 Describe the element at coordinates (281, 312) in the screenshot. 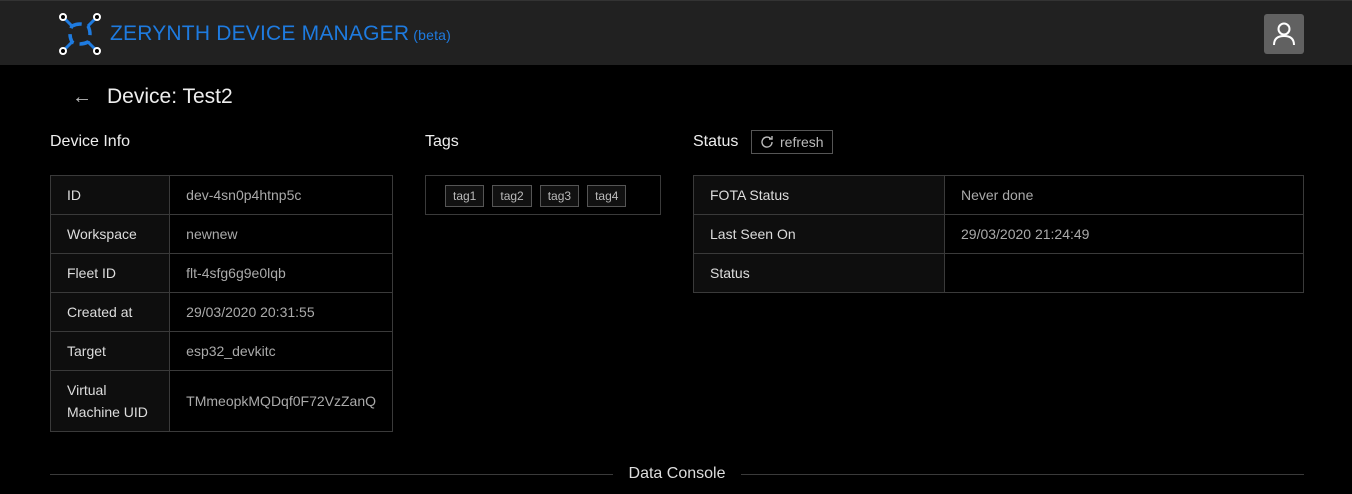

I see `row-value: 29/03/2020 20:31:55` at that location.